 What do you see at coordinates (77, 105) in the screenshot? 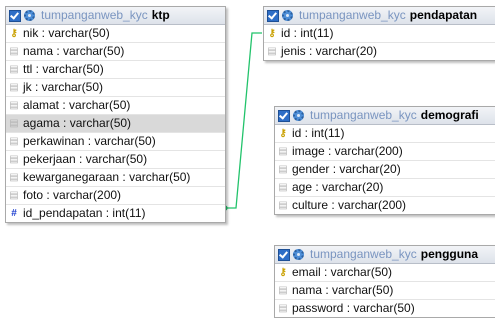
I see `column-label: alamat : varchar(50)` at bounding box center [77, 105].